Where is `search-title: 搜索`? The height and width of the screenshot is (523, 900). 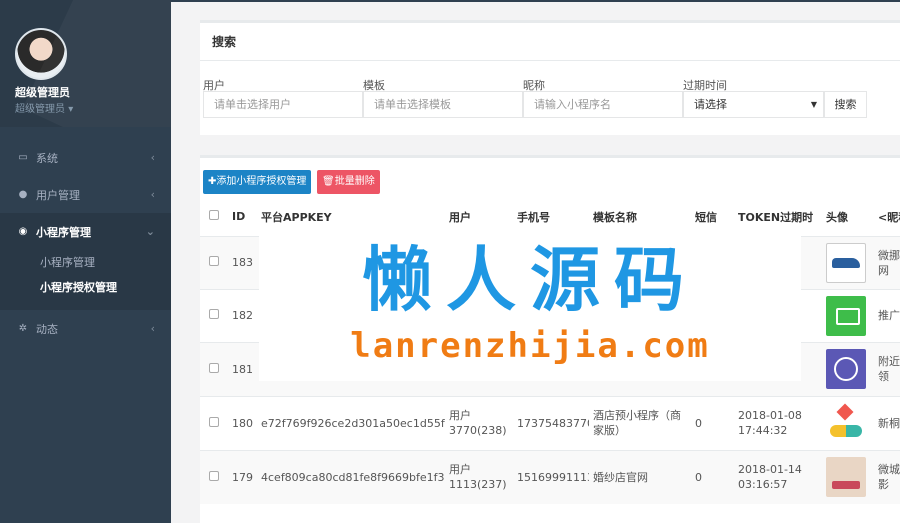
search-title: 搜索 is located at coordinates (550, 42).